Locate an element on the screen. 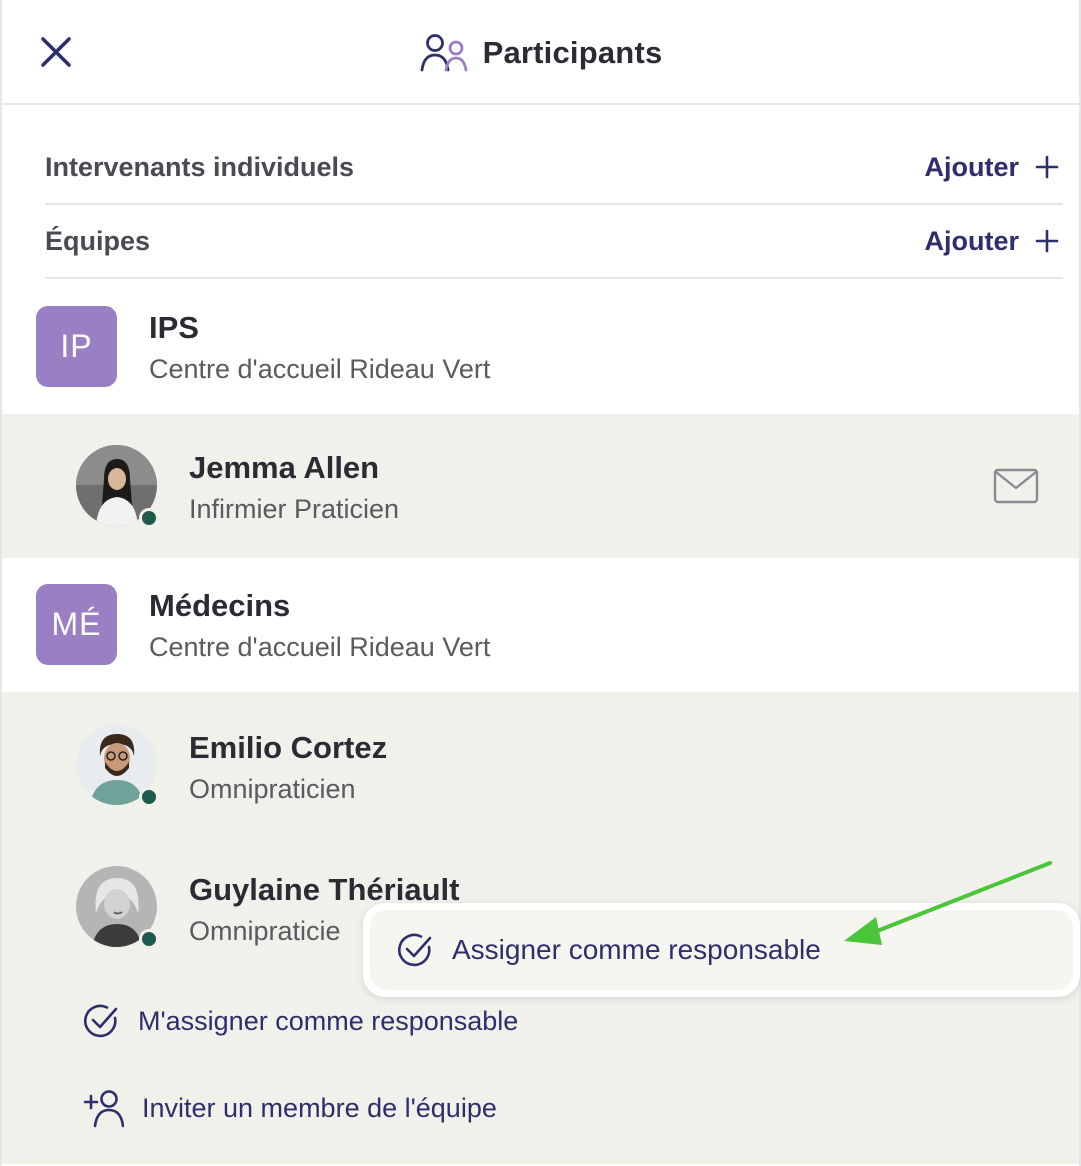 This screenshot has width=1081, height=1166. add-team-label: Ajouter is located at coordinates (972, 240).